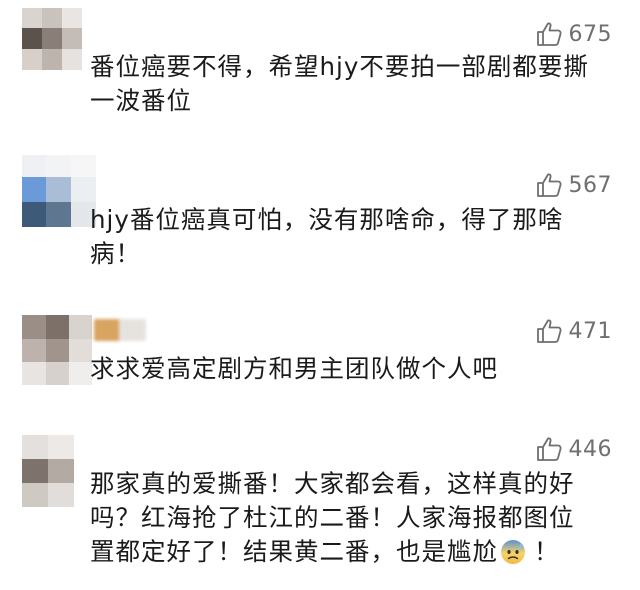 The image size is (640, 590). What do you see at coordinates (590, 449) in the screenshot?
I see `like-count: 446` at bounding box center [590, 449].